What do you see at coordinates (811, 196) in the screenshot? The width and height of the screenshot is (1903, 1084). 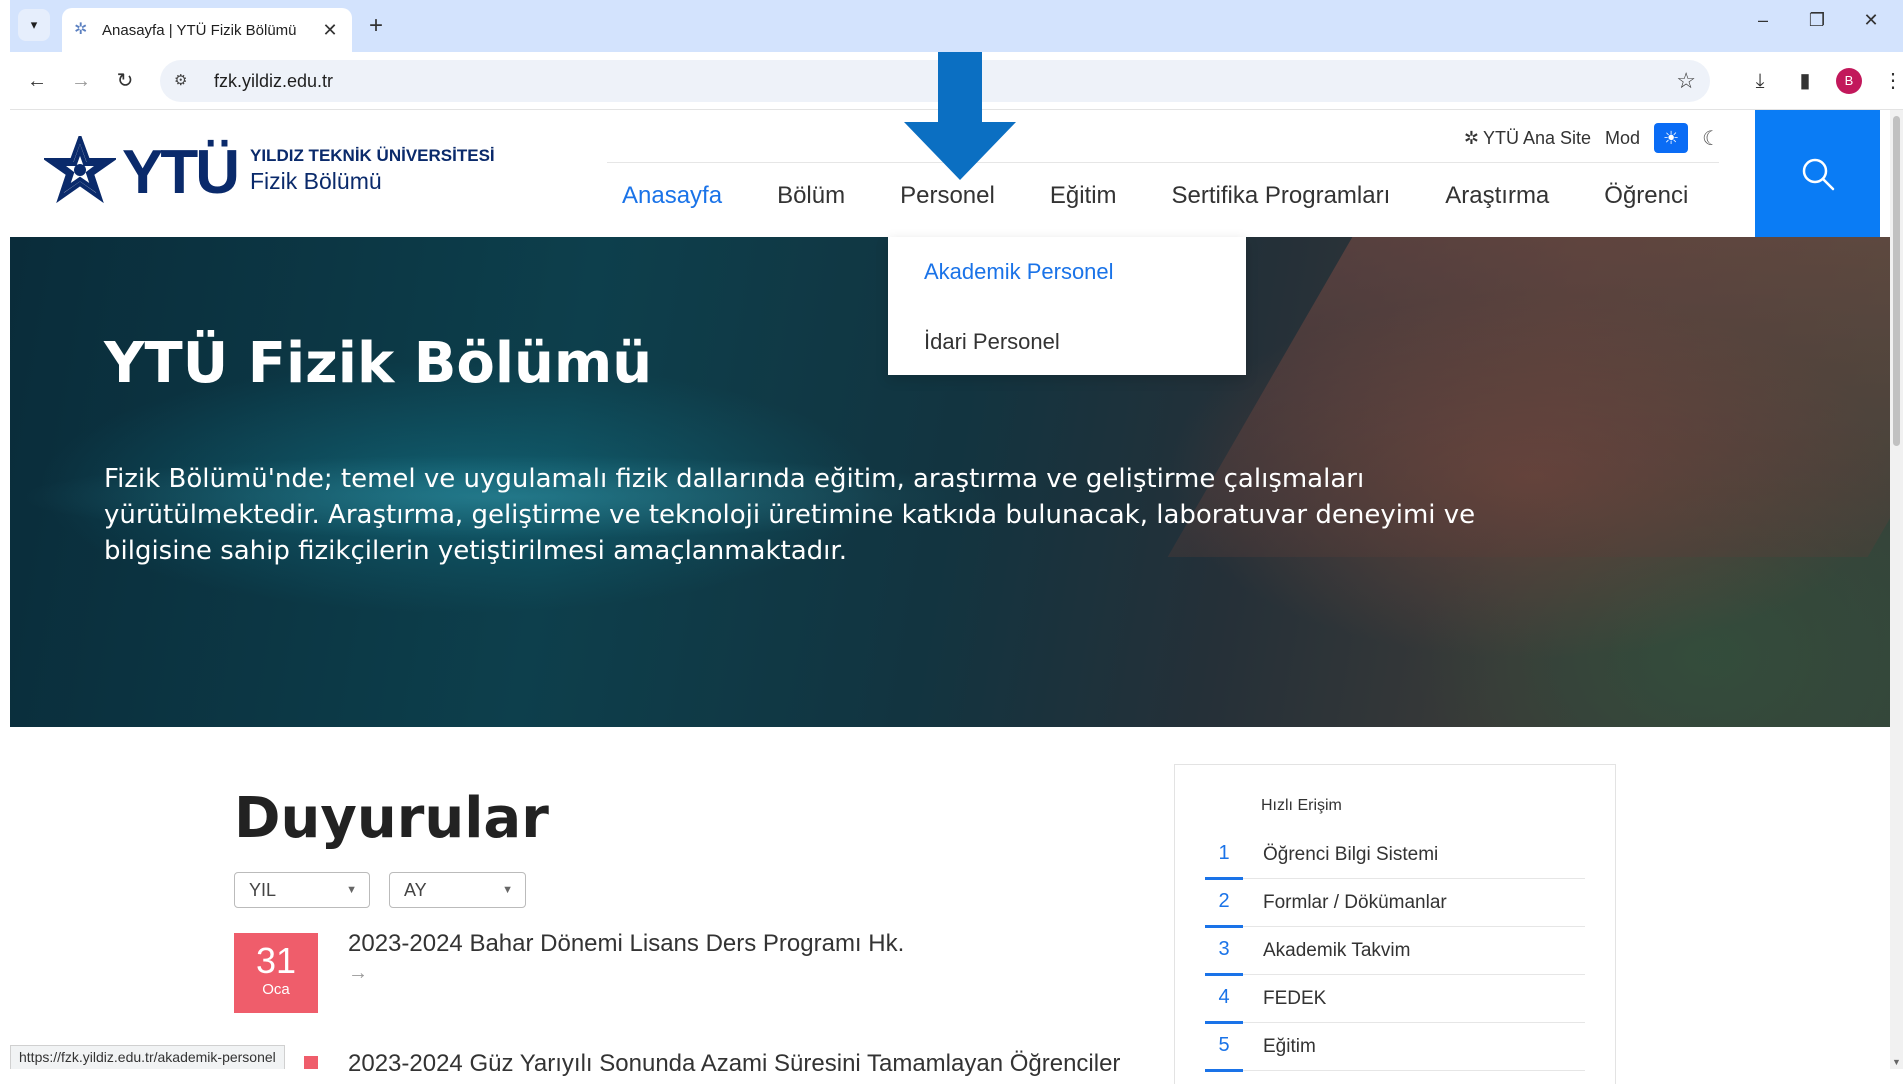 I see `nav-item-bolum: Bölüm` at bounding box center [811, 196].